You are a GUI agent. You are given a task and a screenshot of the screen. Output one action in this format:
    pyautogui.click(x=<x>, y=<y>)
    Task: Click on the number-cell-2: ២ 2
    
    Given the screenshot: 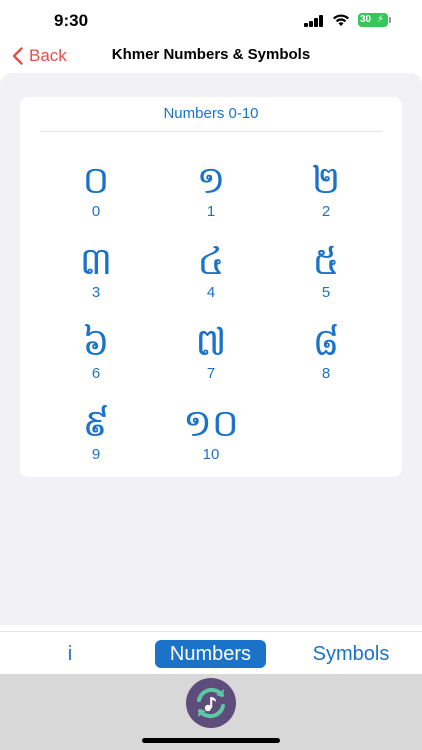 What is the action you would take?
    pyautogui.click(x=326, y=190)
    